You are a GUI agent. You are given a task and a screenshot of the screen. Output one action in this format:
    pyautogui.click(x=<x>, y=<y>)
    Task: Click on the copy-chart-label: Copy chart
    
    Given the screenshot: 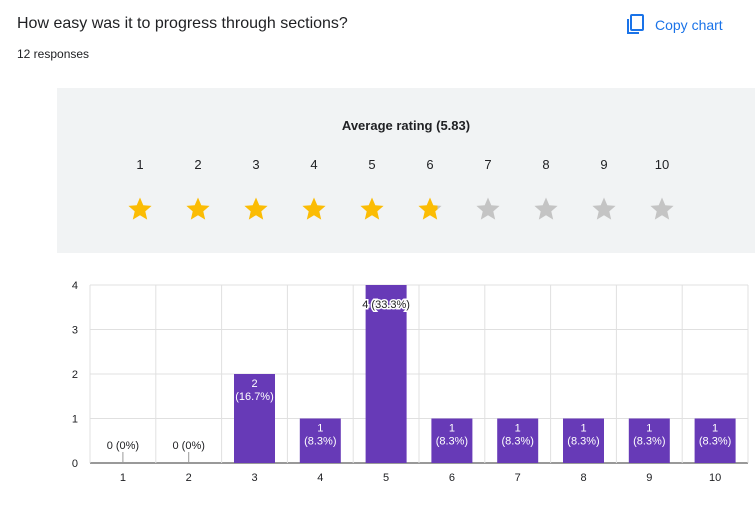 What is the action you would take?
    pyautogui.click(x=689, y=24)
    